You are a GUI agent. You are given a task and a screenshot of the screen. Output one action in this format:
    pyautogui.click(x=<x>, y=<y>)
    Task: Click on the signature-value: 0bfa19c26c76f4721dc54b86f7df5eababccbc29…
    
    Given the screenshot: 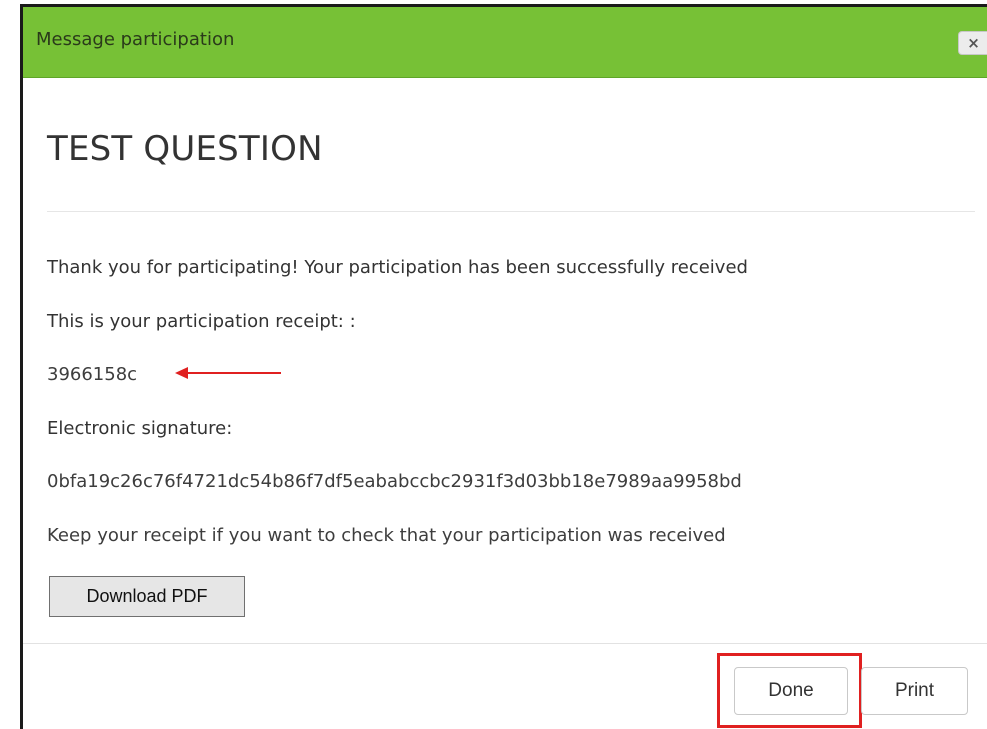 What is the action you would take?
    pyautogui.click(x=394, y=481)
    